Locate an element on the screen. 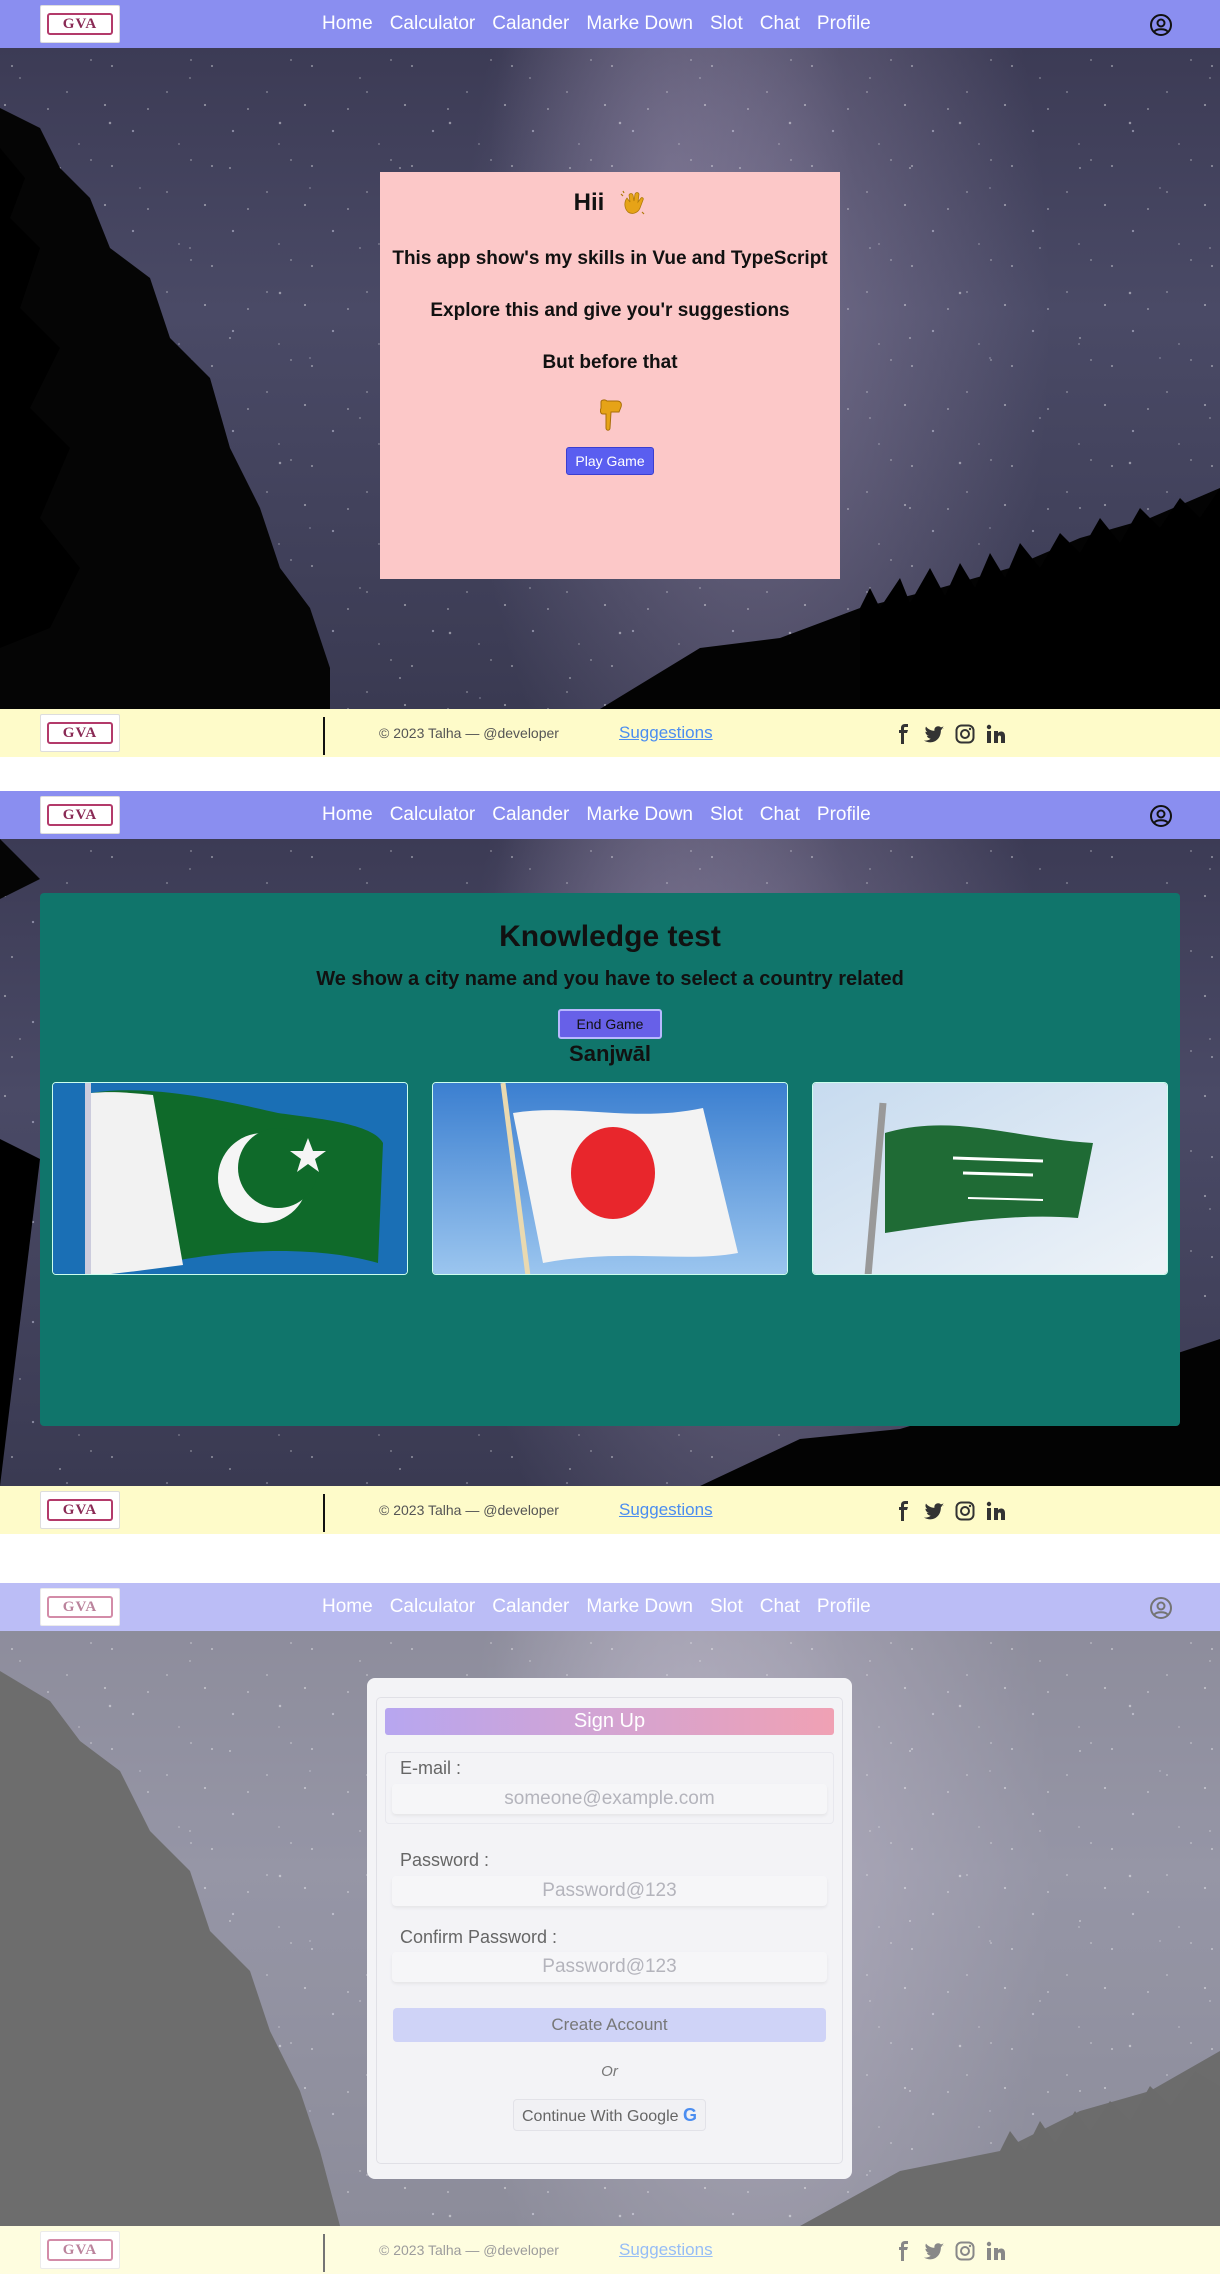 The height and width of the screenshot is (2274, 1220). intro-line-3: But before that is located at coordinates (610, 362).